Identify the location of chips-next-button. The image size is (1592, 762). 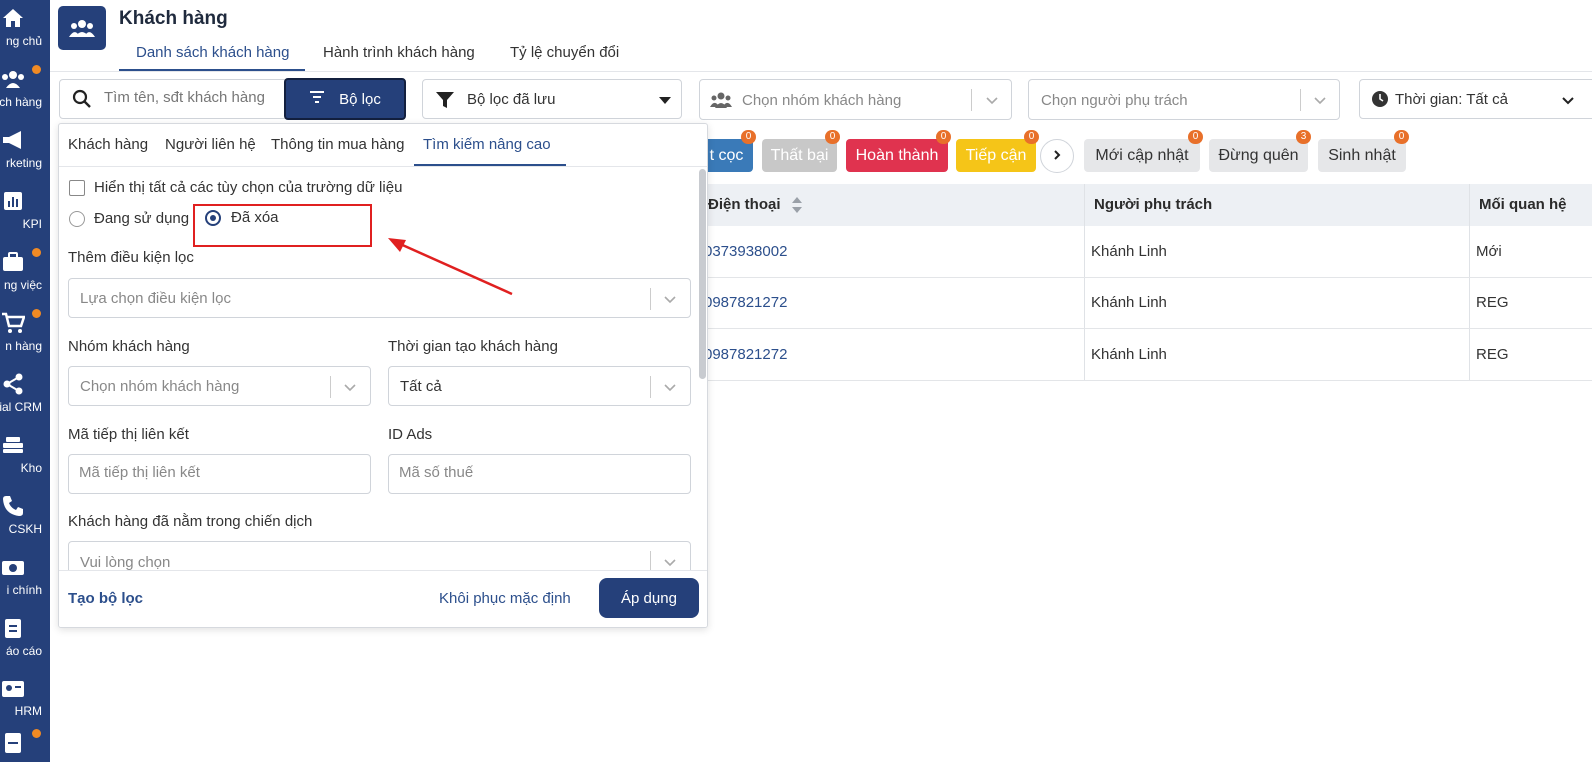
(1057, 156).